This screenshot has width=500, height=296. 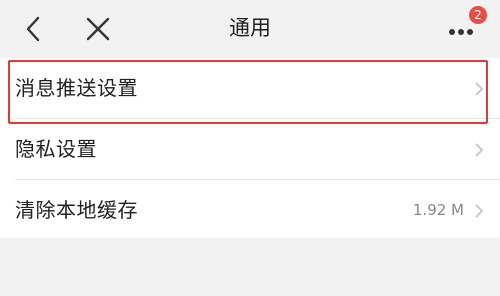 I want to click on back-arrow-icon, so click(x=33, y=29).